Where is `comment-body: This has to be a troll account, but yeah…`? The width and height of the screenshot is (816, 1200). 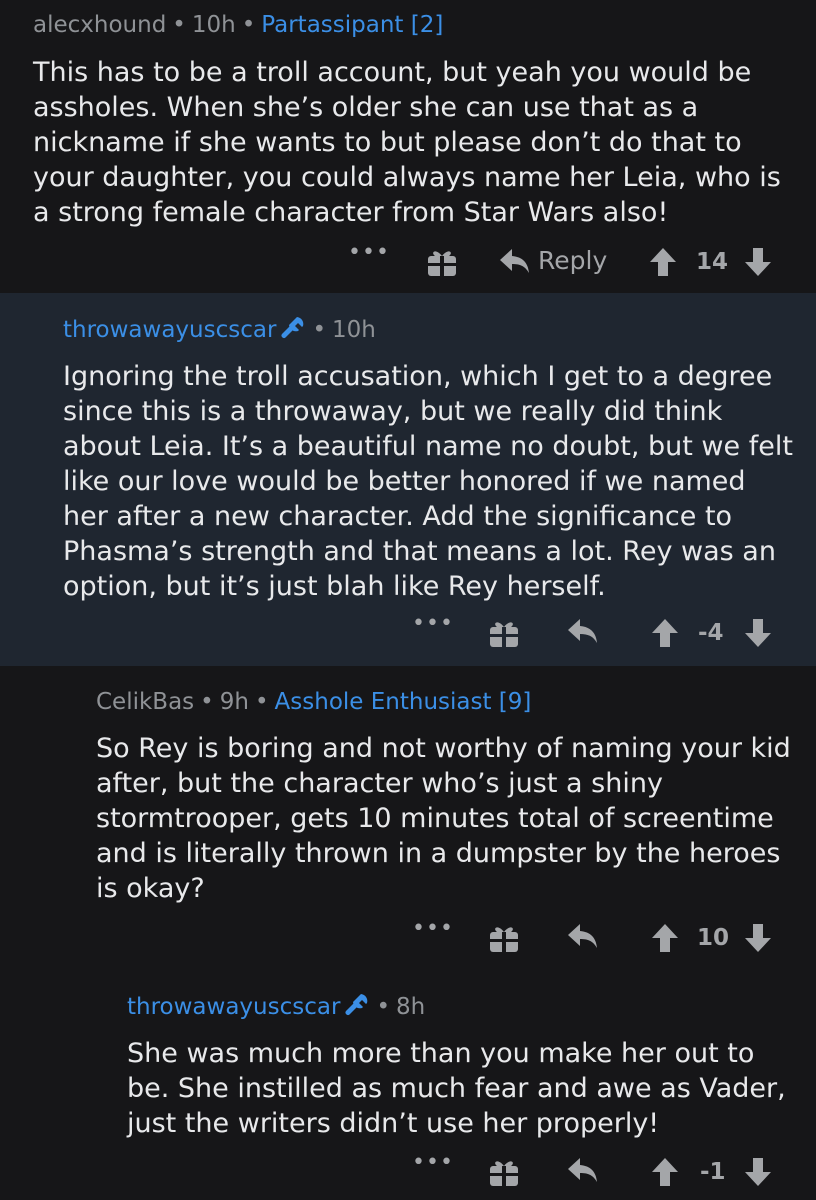
comment-body: This has to be a troll account, but yeah… is located at coordinates (407, 142).